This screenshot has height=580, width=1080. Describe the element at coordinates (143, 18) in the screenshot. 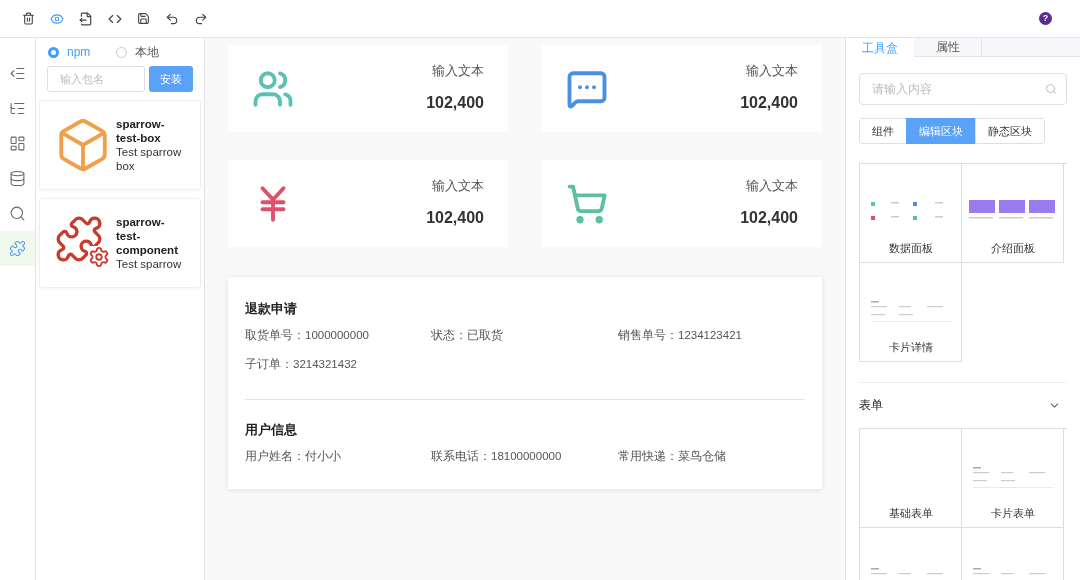

I see `save-icon` at that location.